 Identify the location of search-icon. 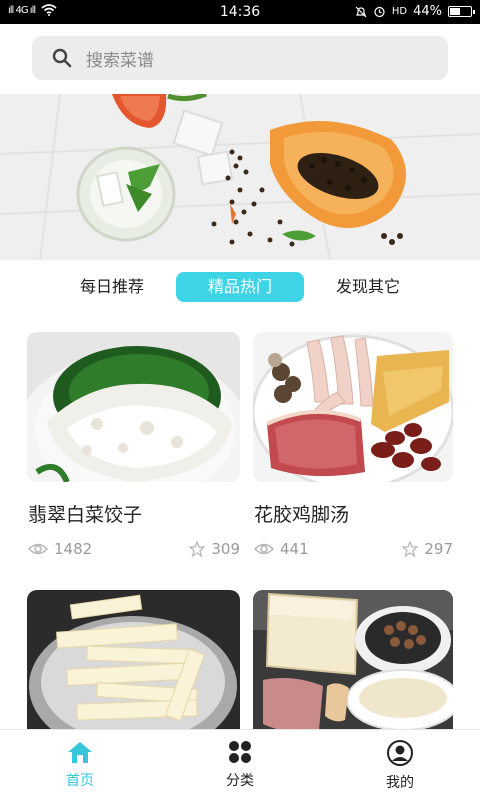
(62, 58).